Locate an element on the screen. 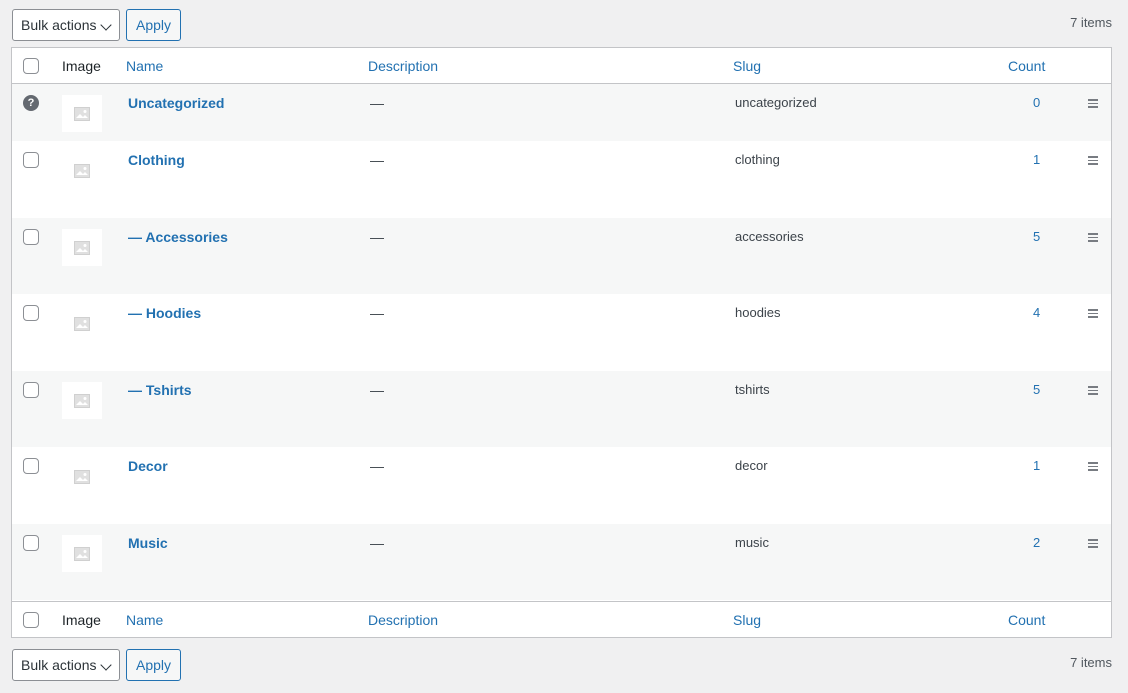 The width and height of the screenshot is (1128, 693). table-row: Music — music 2 is located at coordinates (561, 562).